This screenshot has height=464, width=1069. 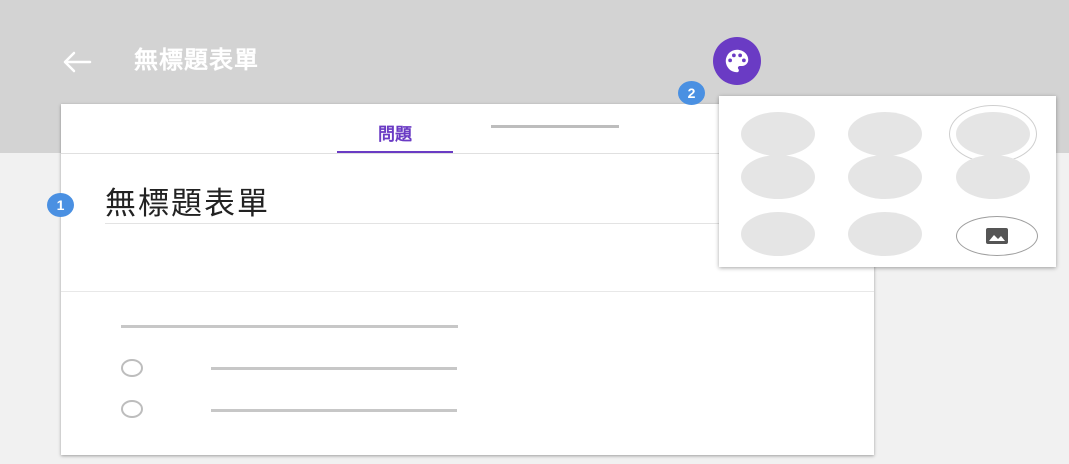 What do you see at coordinates (425, 223) in the screenshot?
I see `title-underline` at bounding box center [425, 223].